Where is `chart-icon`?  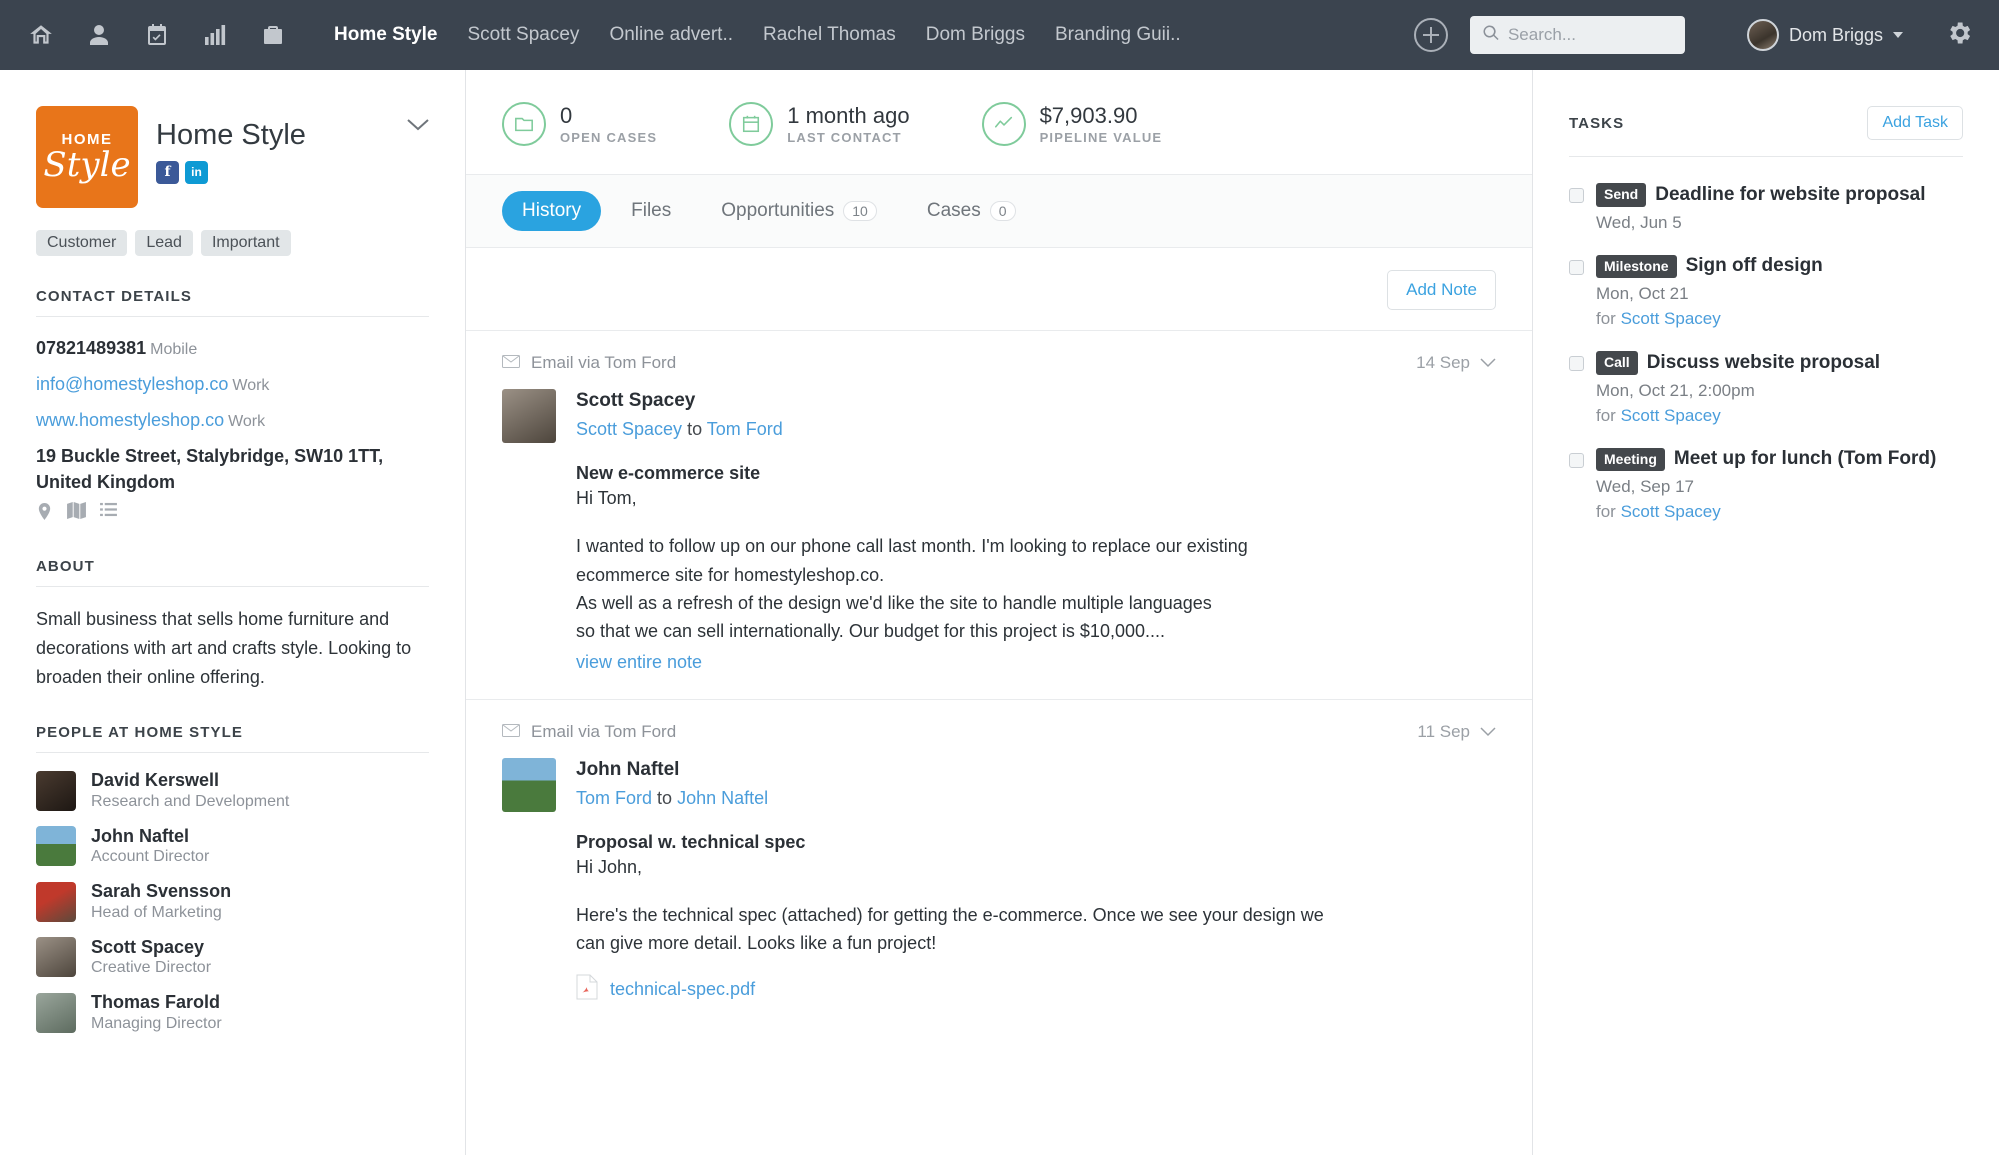
chart-icon is located at coordinates (215, 35).